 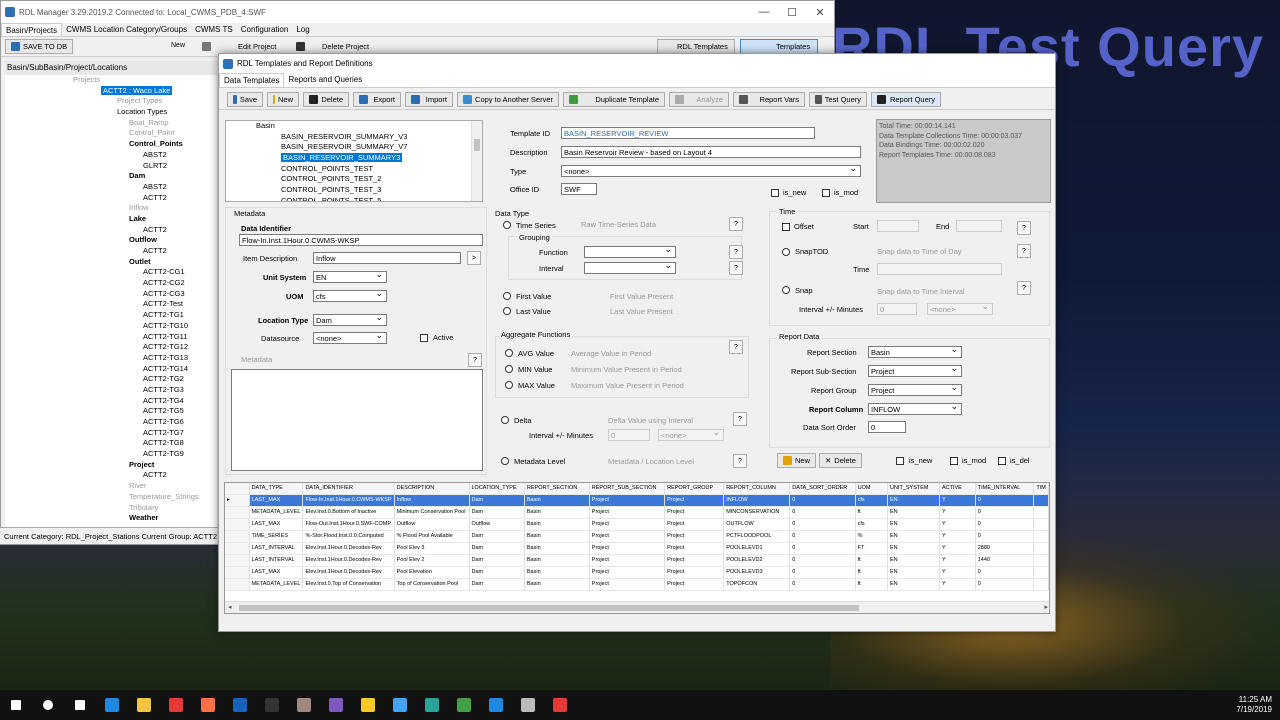 I want to click on tree-node: ACTT2-TG9, so click(x=111, y=454).